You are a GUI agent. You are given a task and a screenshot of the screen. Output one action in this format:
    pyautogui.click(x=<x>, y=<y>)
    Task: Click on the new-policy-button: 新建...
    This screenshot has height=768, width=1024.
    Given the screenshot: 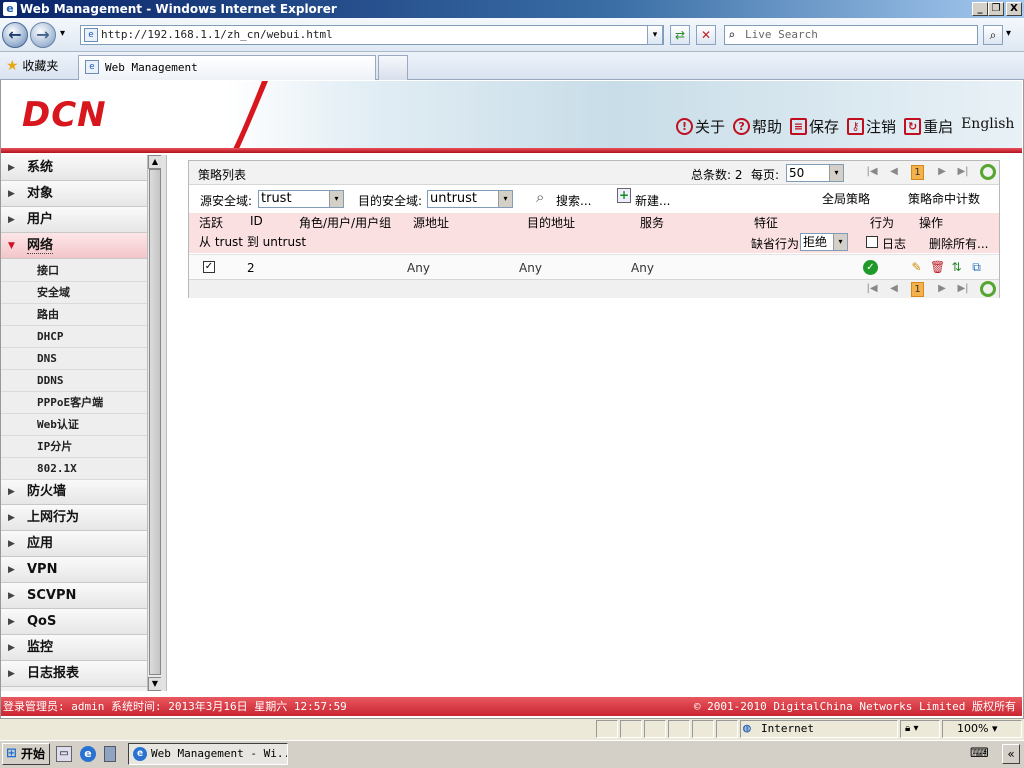 What is the action you would take?
    pyautogui.click(x=652, y=200)
    